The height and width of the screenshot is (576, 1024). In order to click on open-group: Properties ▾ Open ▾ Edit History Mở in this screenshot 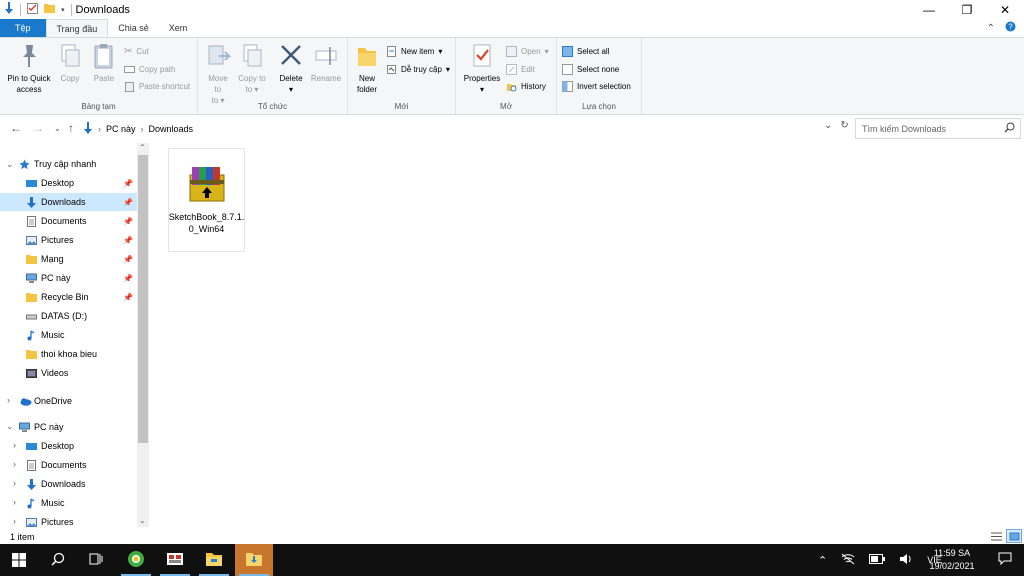, I will do `click(506, 76)`.